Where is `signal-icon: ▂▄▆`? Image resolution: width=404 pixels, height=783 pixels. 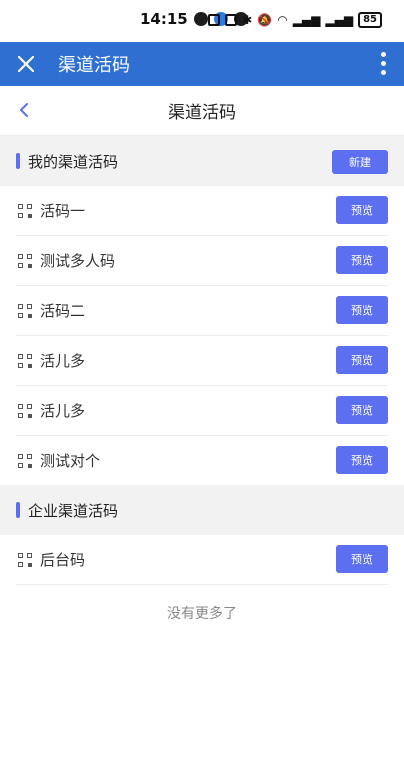 signal-icon: ▂▄▆ is located at coordinates (306, 20).